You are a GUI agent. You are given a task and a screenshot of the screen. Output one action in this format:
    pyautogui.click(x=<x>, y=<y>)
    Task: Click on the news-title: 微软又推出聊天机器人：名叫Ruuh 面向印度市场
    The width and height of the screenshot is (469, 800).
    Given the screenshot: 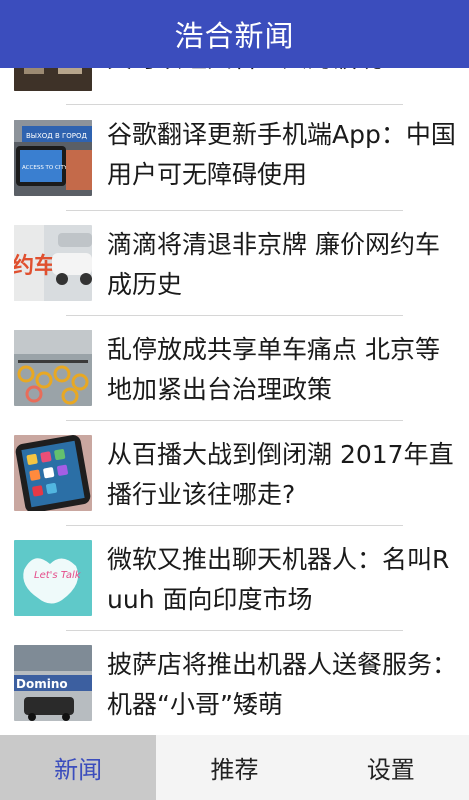 What is the action you would take?
    pyautogui.click(x=278, y=579)
    